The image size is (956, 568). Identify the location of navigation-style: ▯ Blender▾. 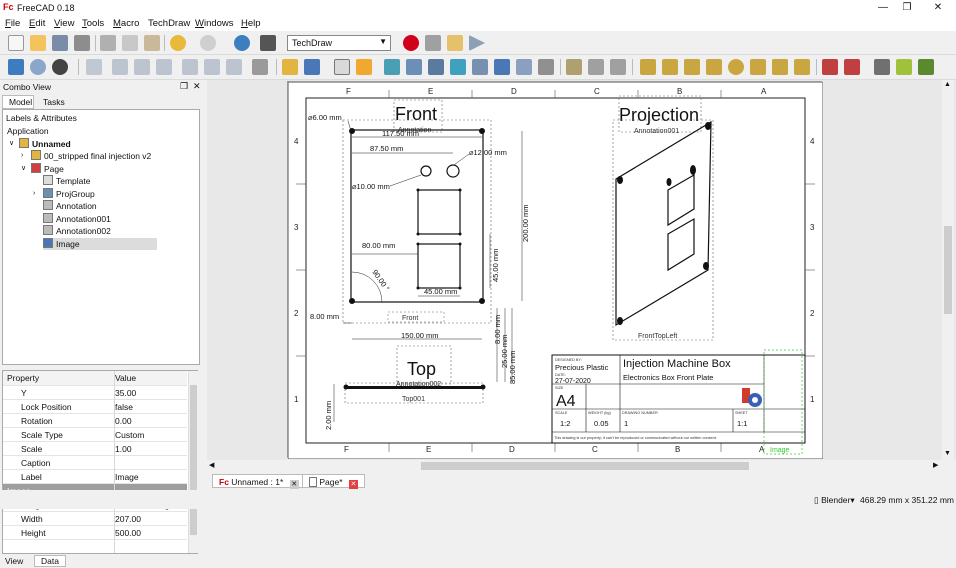
(834, 500).